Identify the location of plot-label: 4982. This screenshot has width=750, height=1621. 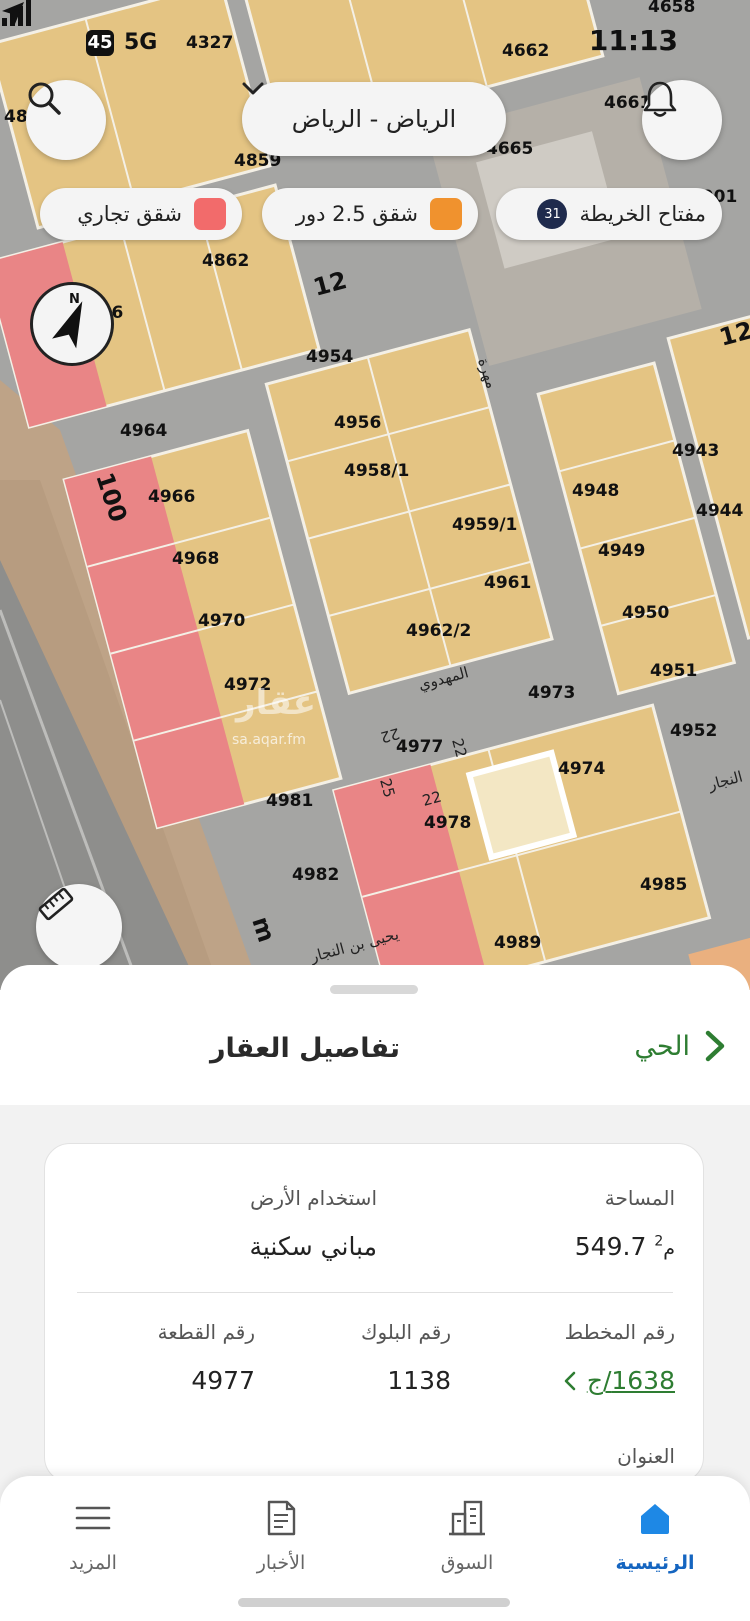
(315, 875).